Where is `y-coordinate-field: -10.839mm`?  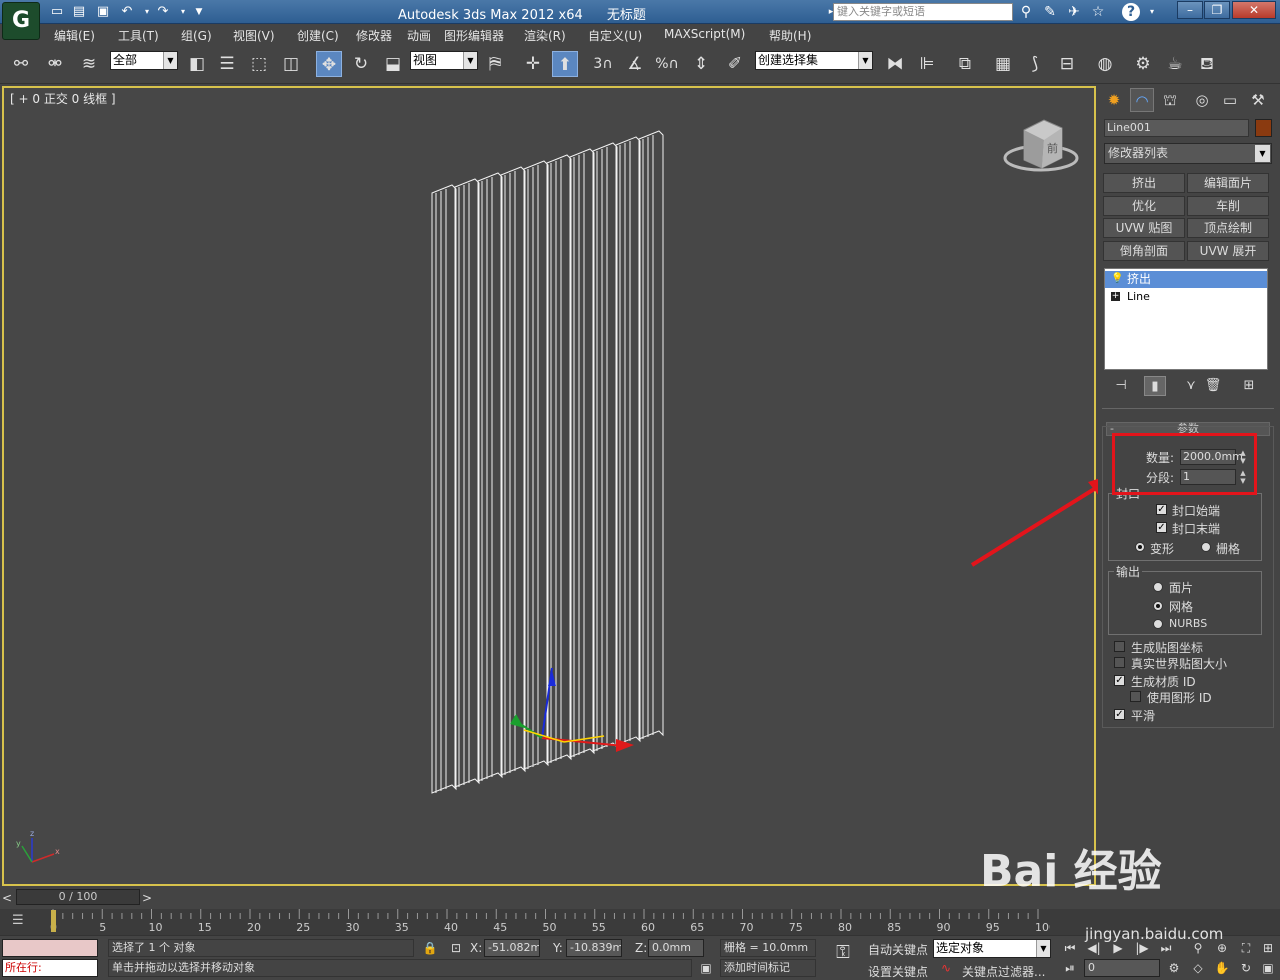 y-coordinate-field: -10.839mm is located at coordinates (594, 948).